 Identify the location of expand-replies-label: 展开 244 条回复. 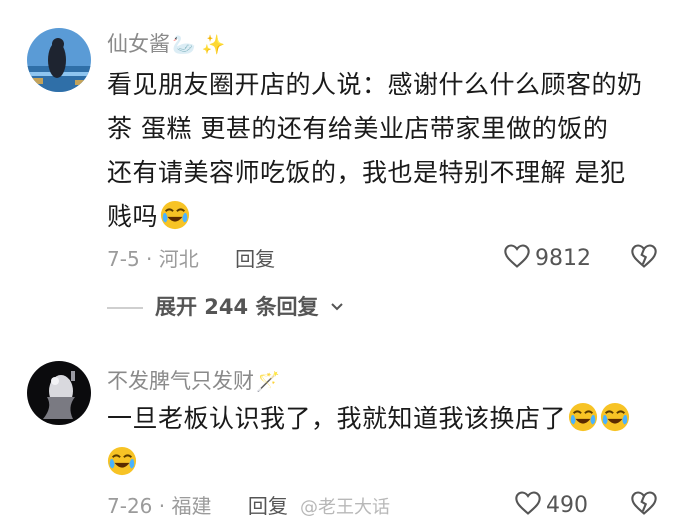
(237, 307).